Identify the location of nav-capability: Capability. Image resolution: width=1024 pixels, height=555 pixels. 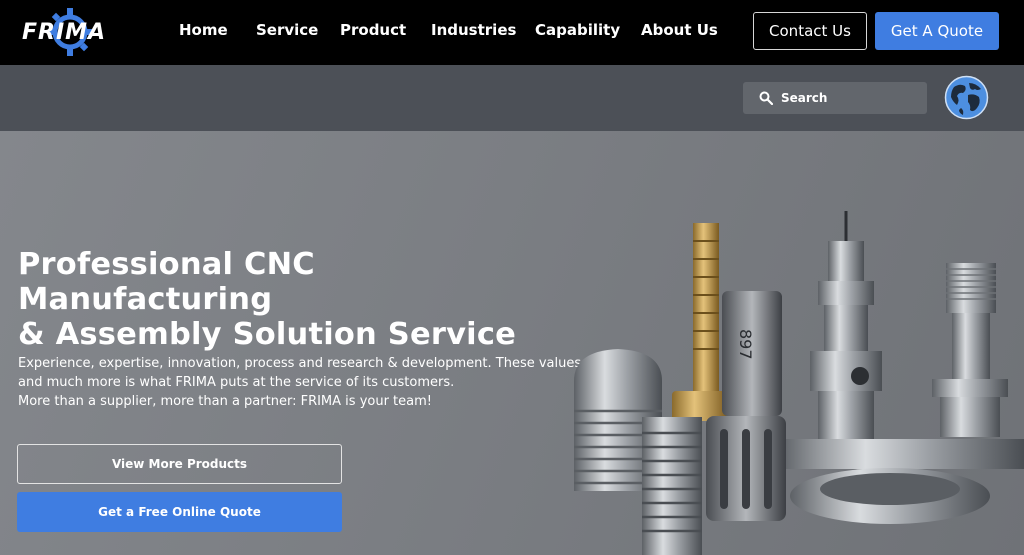
(577, 30).